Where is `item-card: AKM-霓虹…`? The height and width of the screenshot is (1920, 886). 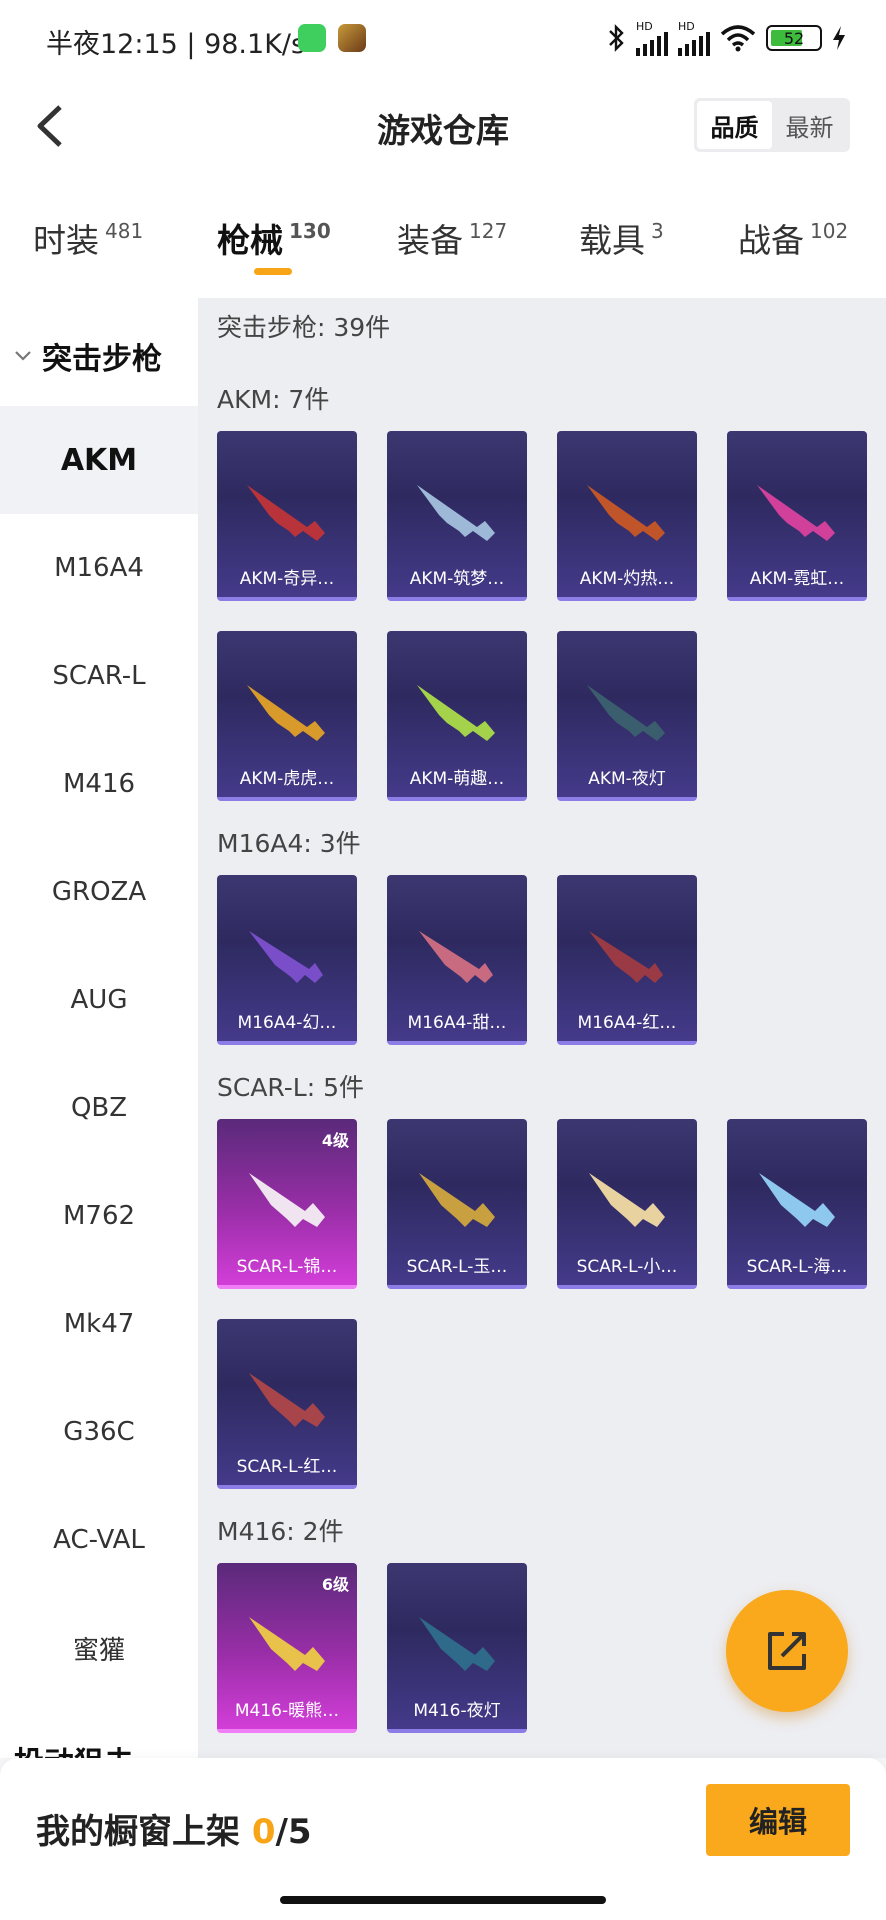 item-card: AKM-霓虹… is located at coordinates (797, 516).